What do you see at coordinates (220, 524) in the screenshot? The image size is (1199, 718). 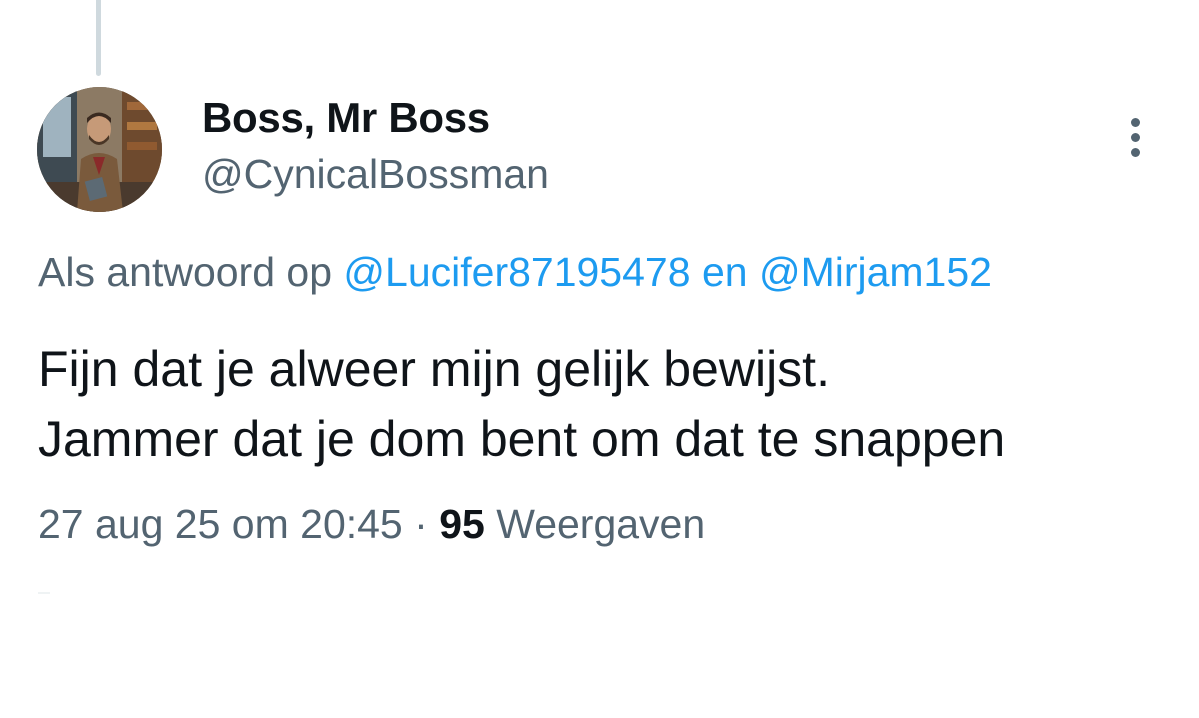 I see `timestamp: 27 aug 25 om 20:45` at bounding box center [220, 524].